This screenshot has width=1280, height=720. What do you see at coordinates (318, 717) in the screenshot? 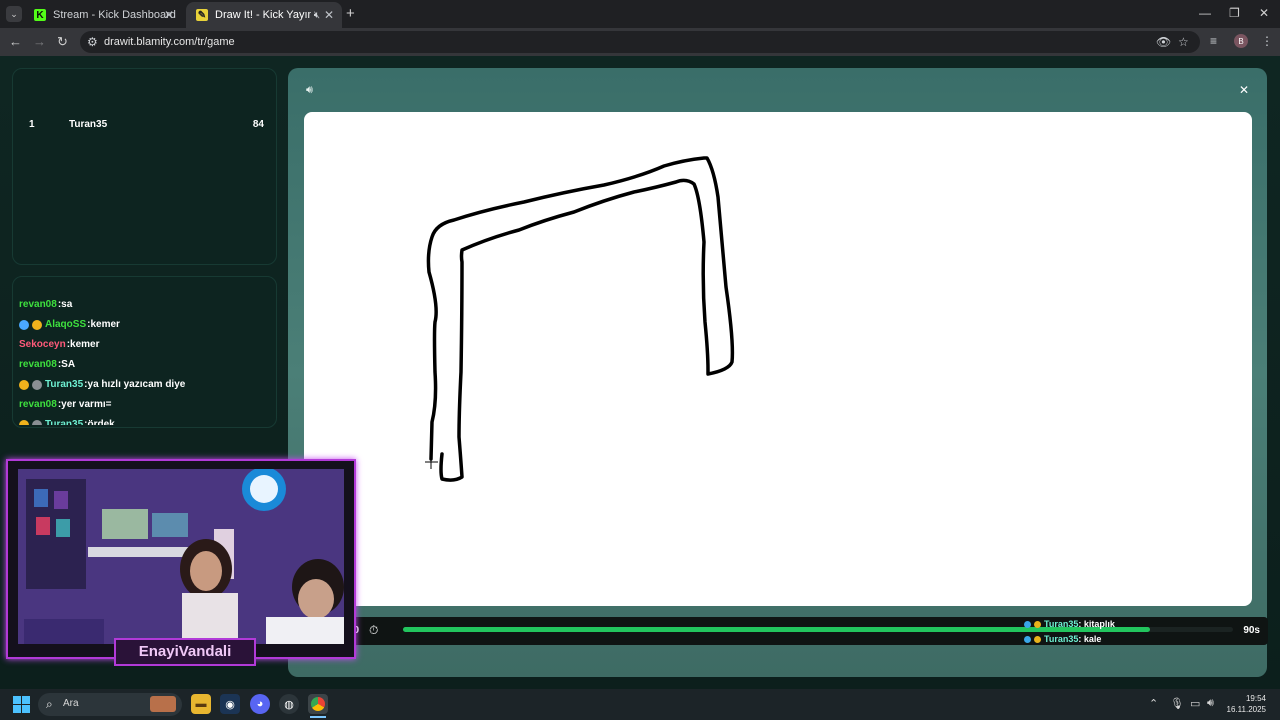
I see `active-app-indicator` at bounding box center [318, 717].